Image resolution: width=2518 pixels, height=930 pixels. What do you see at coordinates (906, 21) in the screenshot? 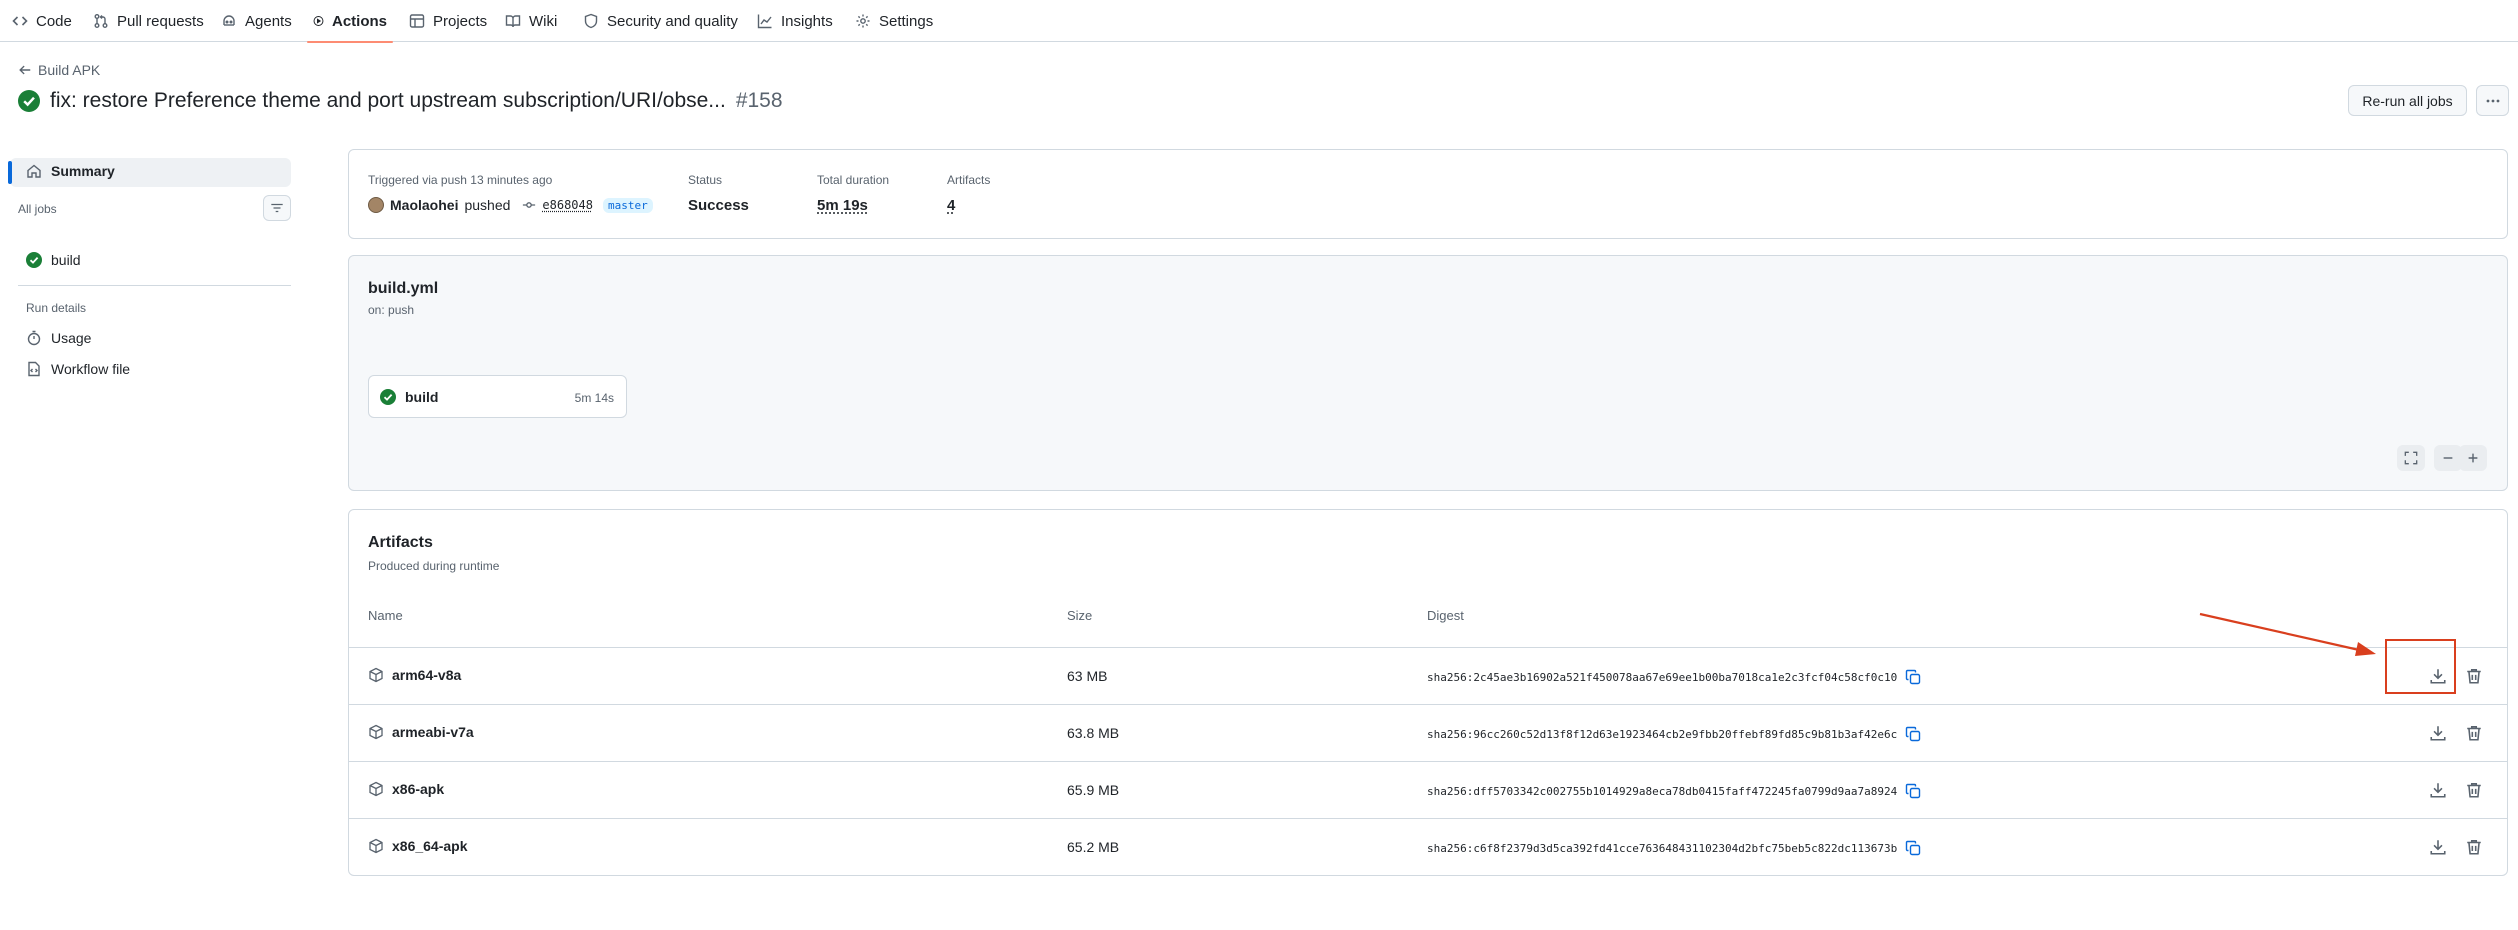
I see `tab-settings-label: Settings` at bounding box center [906, 21].